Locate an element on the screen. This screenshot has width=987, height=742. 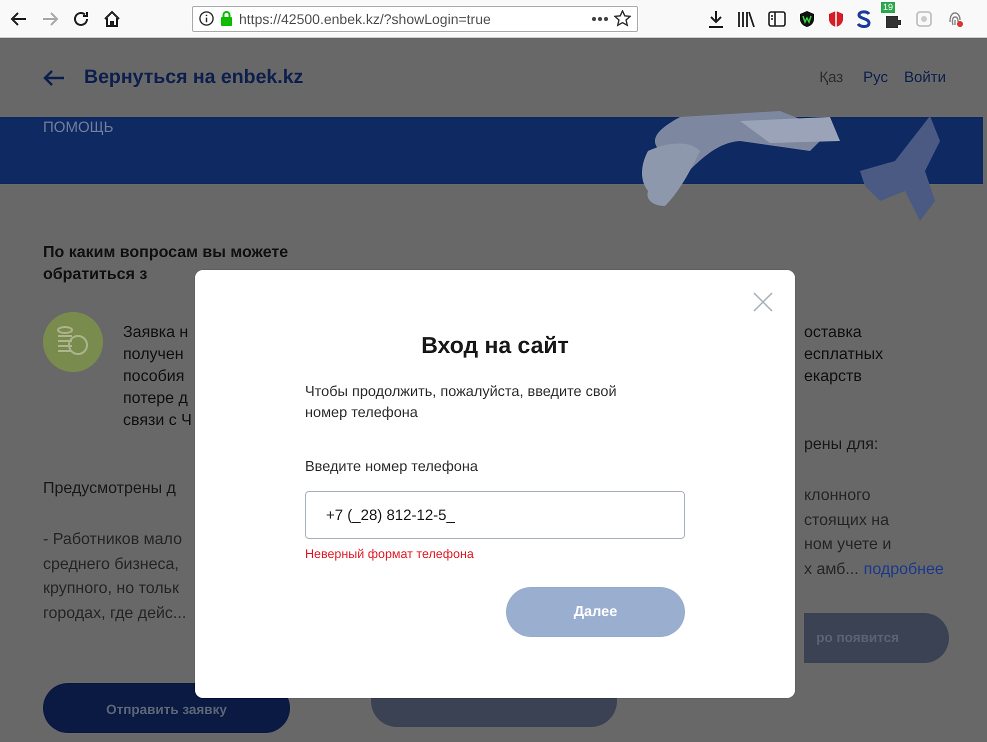
phone-input-field: +7 (_28) 812-12-5_ is located at coordinates (495, 515).